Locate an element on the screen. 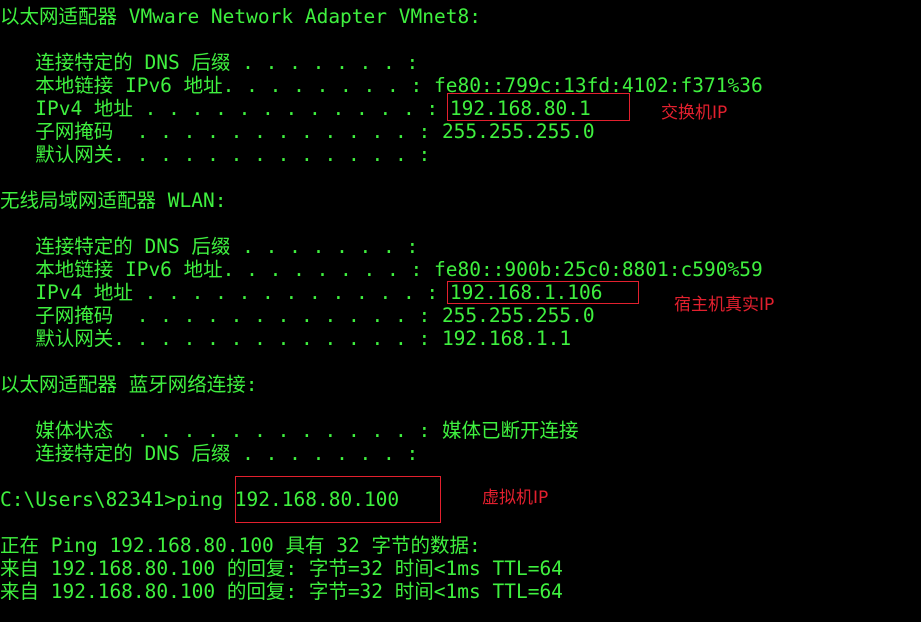  adapter-wlan-header: 无线局域网适配器 WLAN: is located at coordinates (113, 200).